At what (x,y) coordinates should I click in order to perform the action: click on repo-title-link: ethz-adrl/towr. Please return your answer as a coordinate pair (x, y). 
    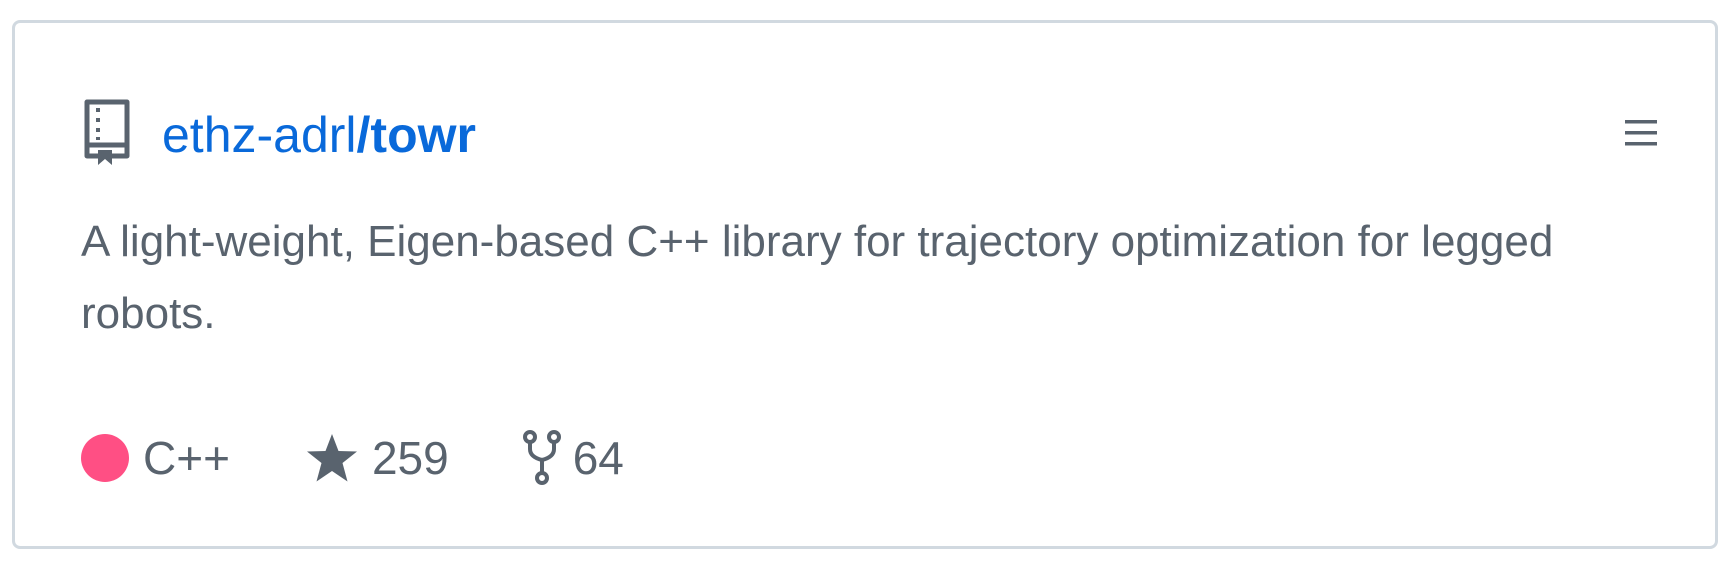
    Looking at the image, I should click on (319, 135).